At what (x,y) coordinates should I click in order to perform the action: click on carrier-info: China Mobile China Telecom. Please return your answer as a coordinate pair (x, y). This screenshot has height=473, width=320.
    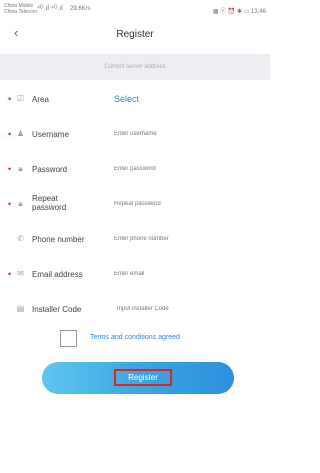
    Looking at the image, I should click on (20, 9).